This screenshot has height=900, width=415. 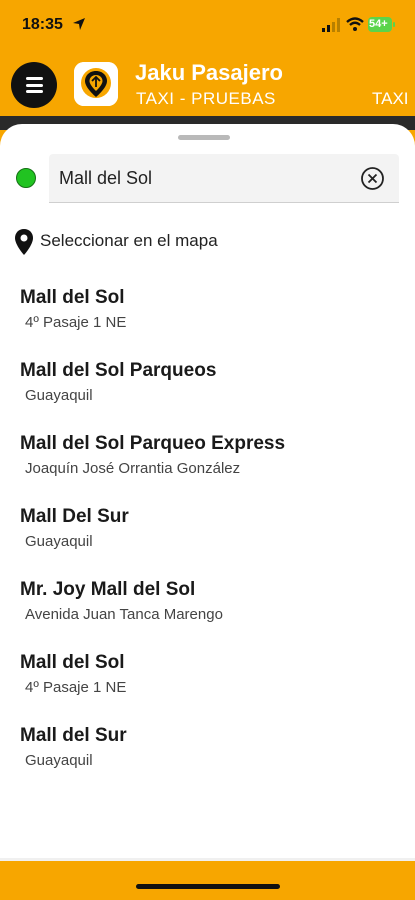 I want to click on result-title: Mall del Sol Parqueos, so click(x=118, y=370).